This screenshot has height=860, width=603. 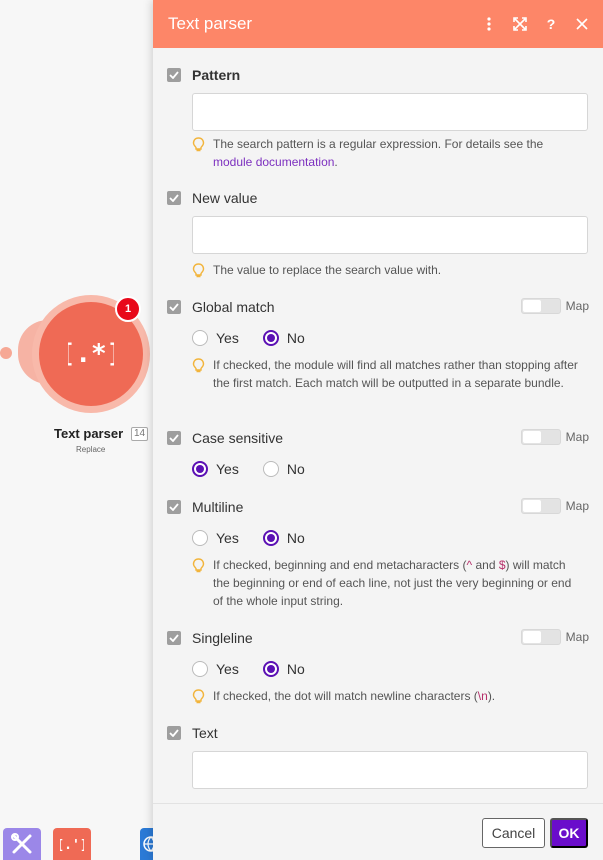 I want to click on singleline-yes: Yes, so click(x=215, y=669).